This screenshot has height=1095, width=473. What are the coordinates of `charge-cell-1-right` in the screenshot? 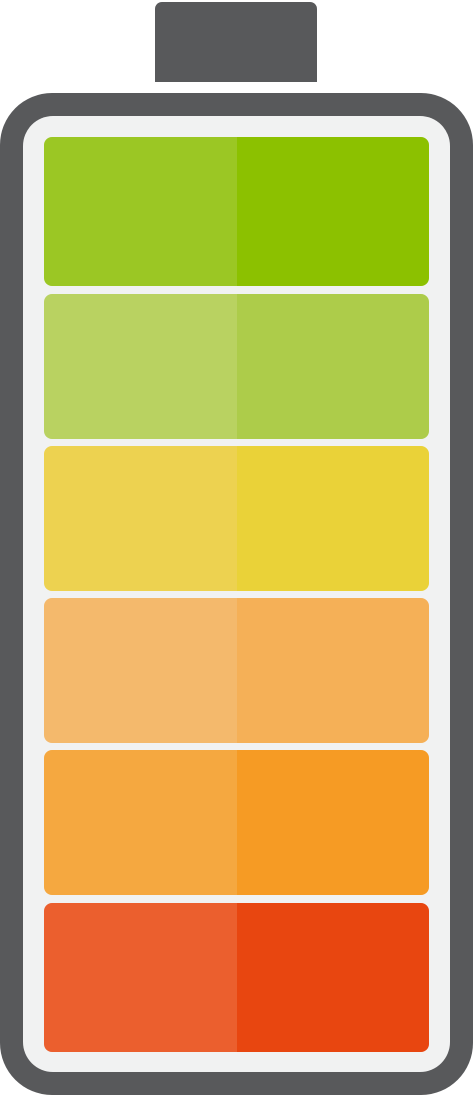 It's located at (332, 211).